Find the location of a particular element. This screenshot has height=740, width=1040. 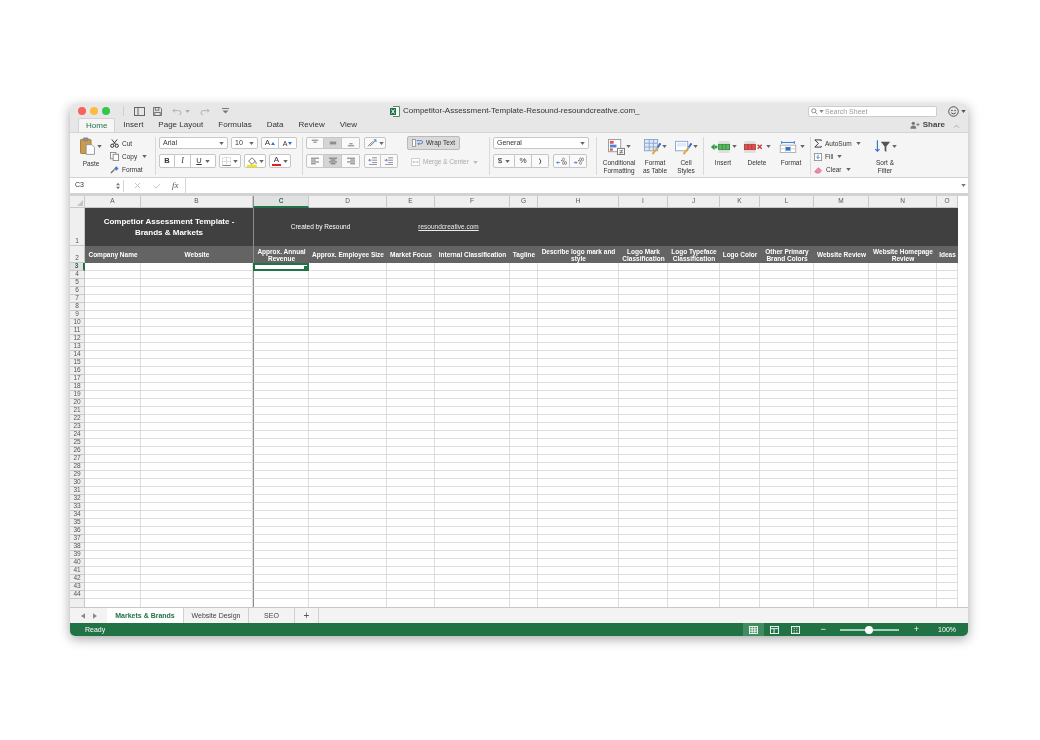

align-middle-button is located at coordinates (333, 143).